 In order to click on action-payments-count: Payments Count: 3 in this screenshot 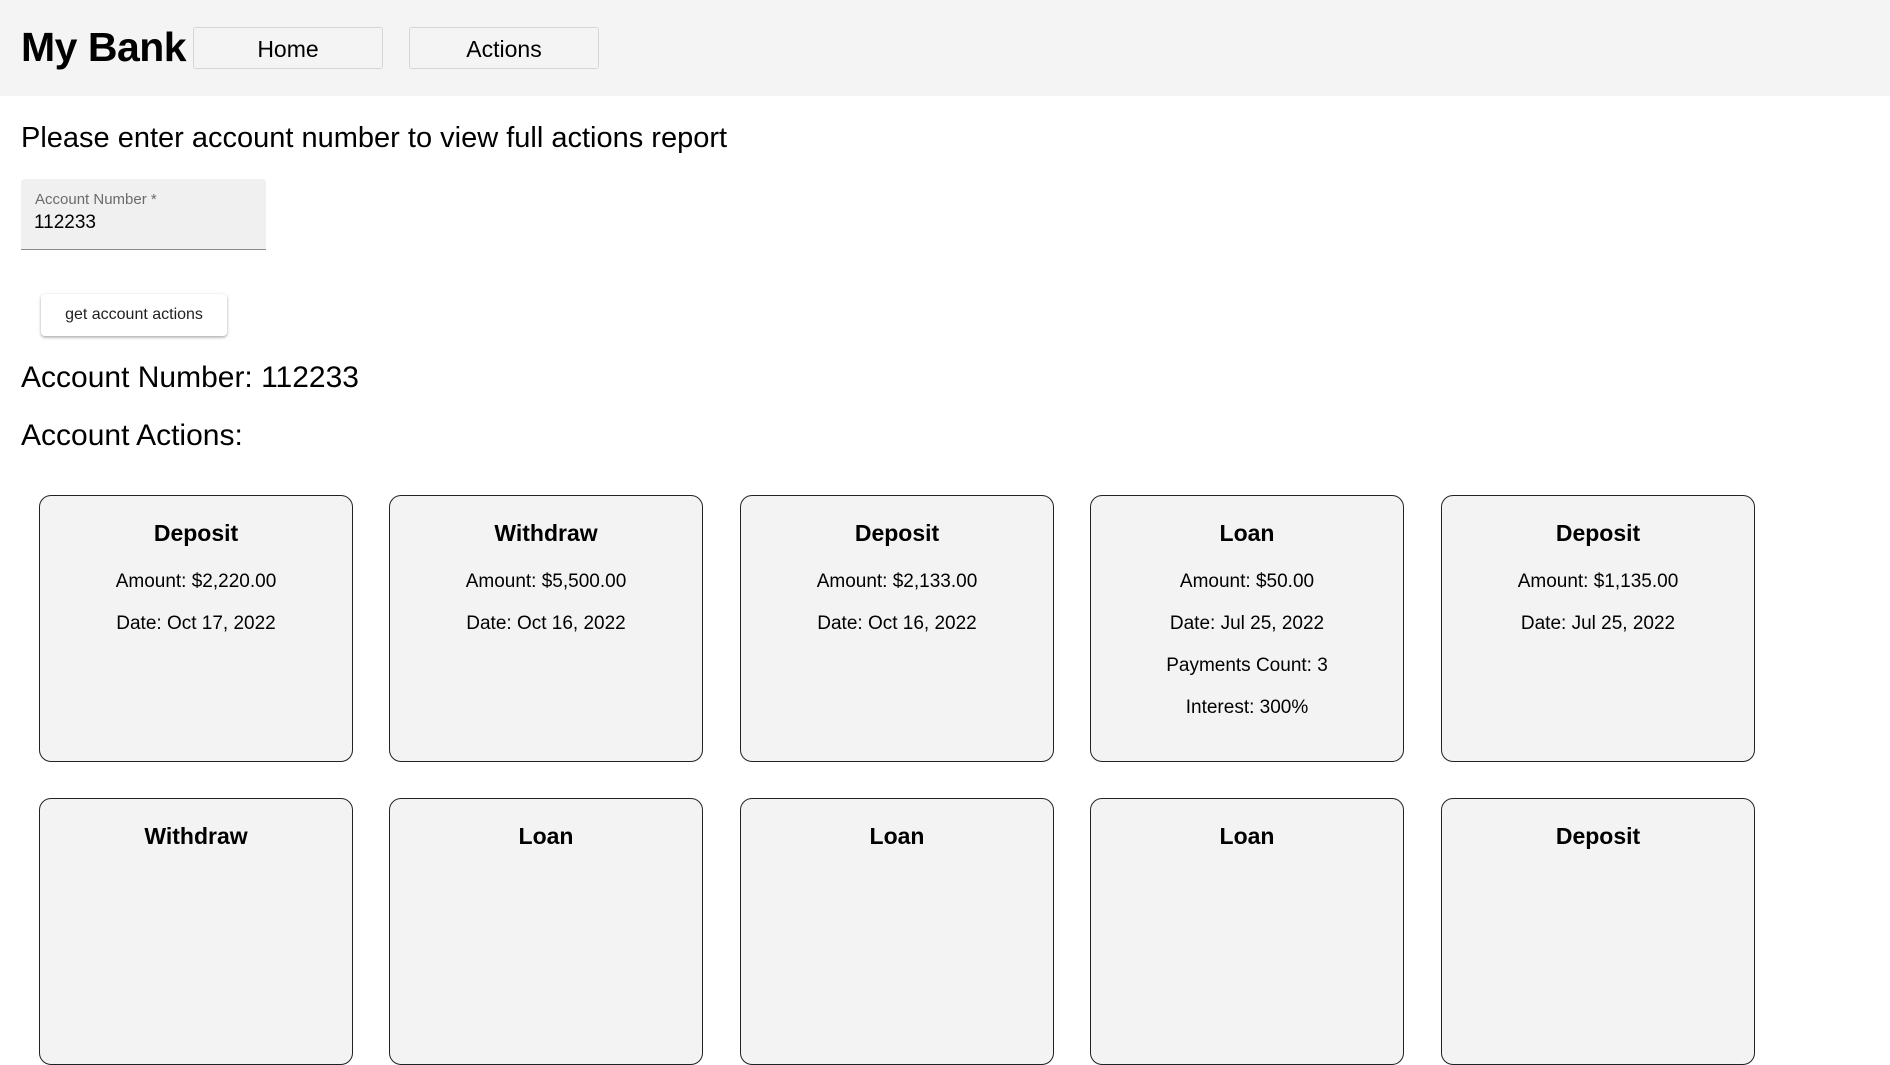, I will do `click(1247, 665)`.